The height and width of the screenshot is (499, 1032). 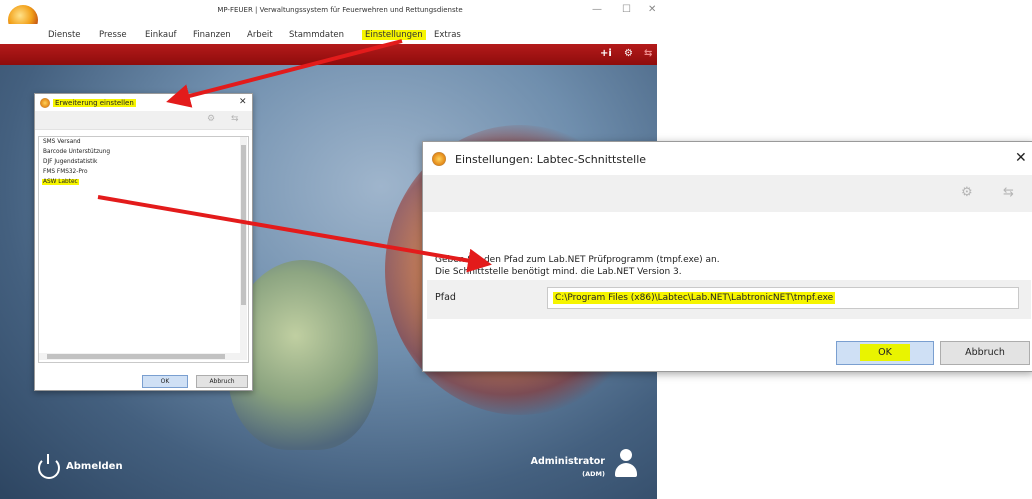 What do you see at coordinates (626, 470) in the screenshot?
I see `avatar-body` at bounding box center [626, 470].